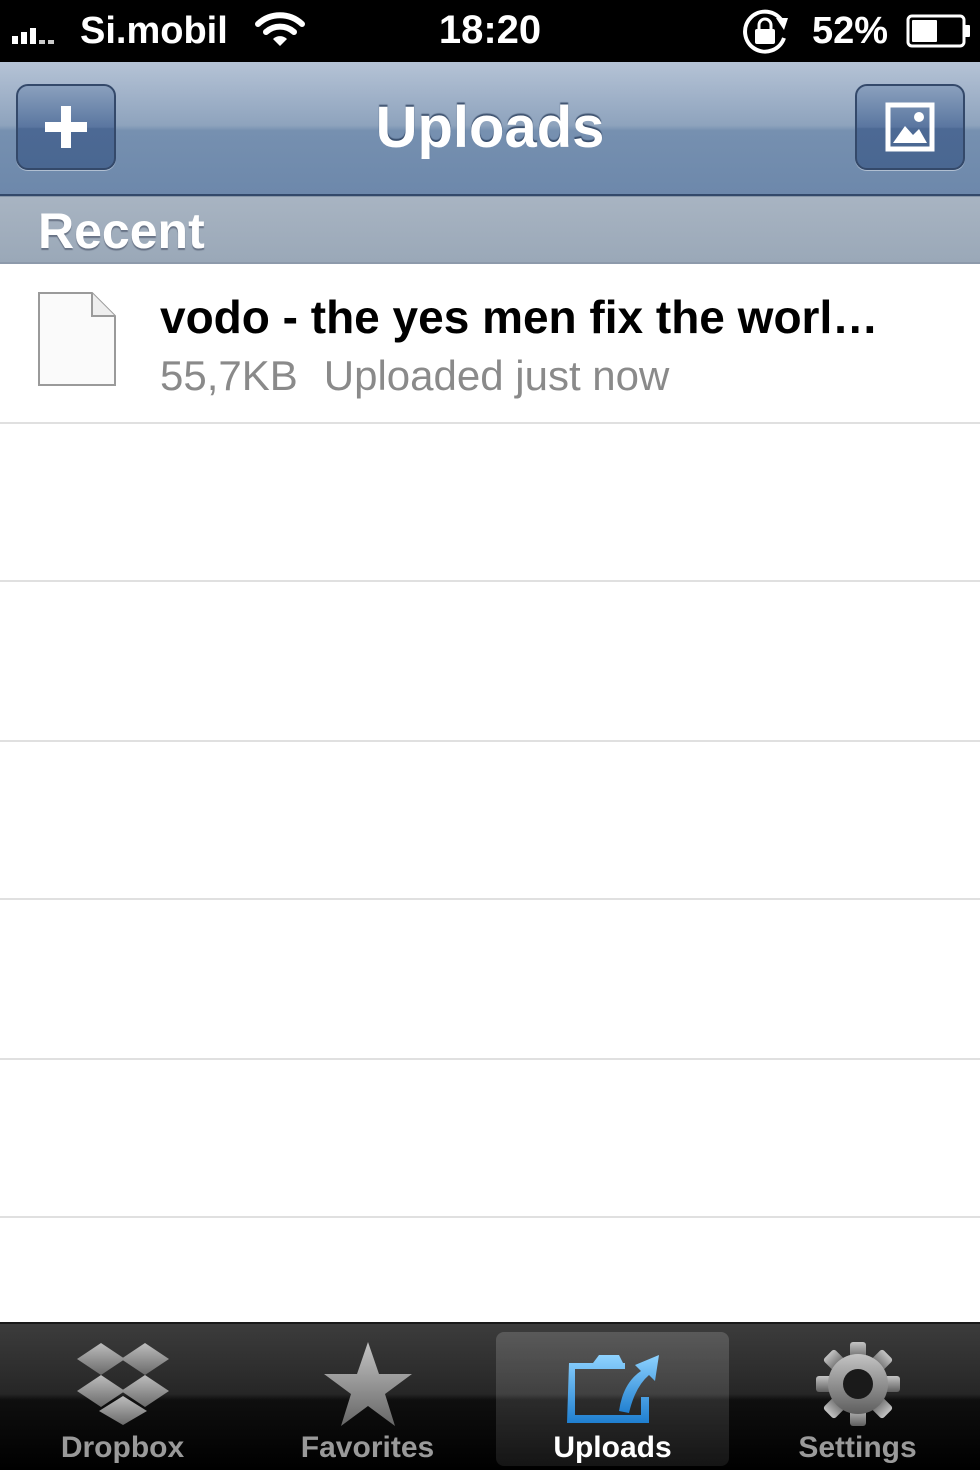 The height and width of the screenshot is (1470, 980). I want to click on add-button, so click(66, 127).